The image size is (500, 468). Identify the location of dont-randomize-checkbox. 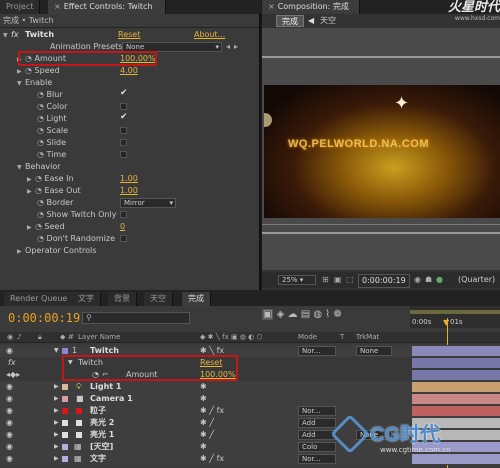
(123, 238).